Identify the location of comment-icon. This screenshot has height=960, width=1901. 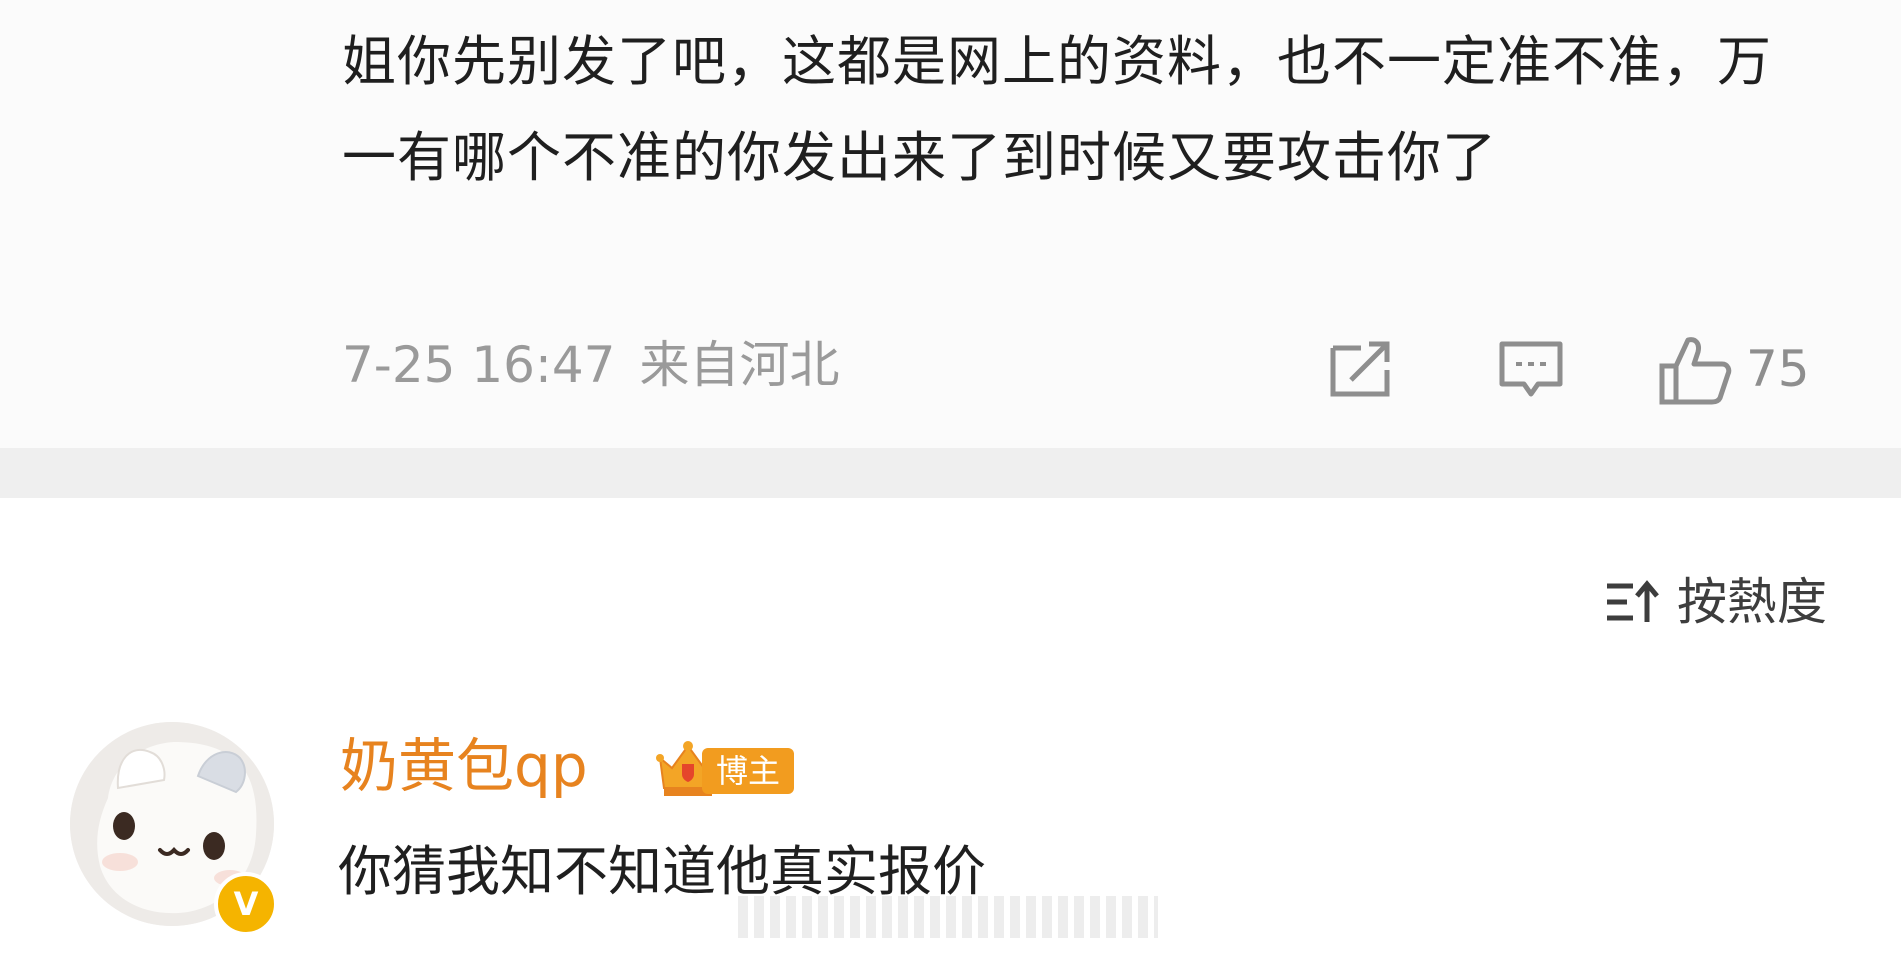
(1531, 369).